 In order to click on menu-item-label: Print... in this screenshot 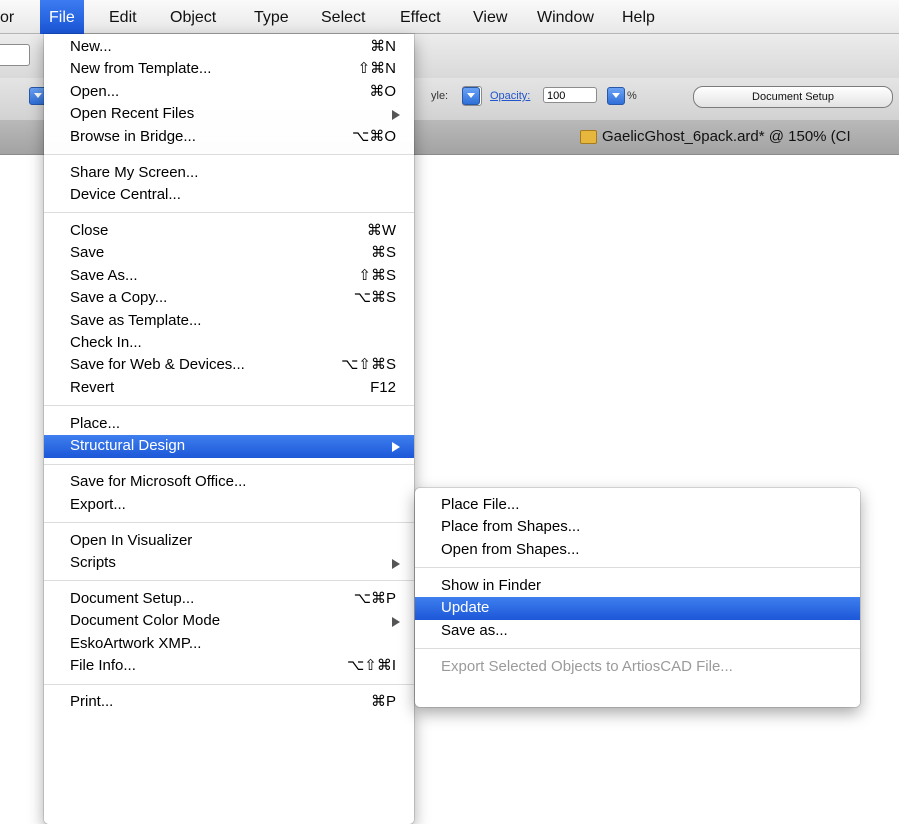, I will do `click(92, 702)`.